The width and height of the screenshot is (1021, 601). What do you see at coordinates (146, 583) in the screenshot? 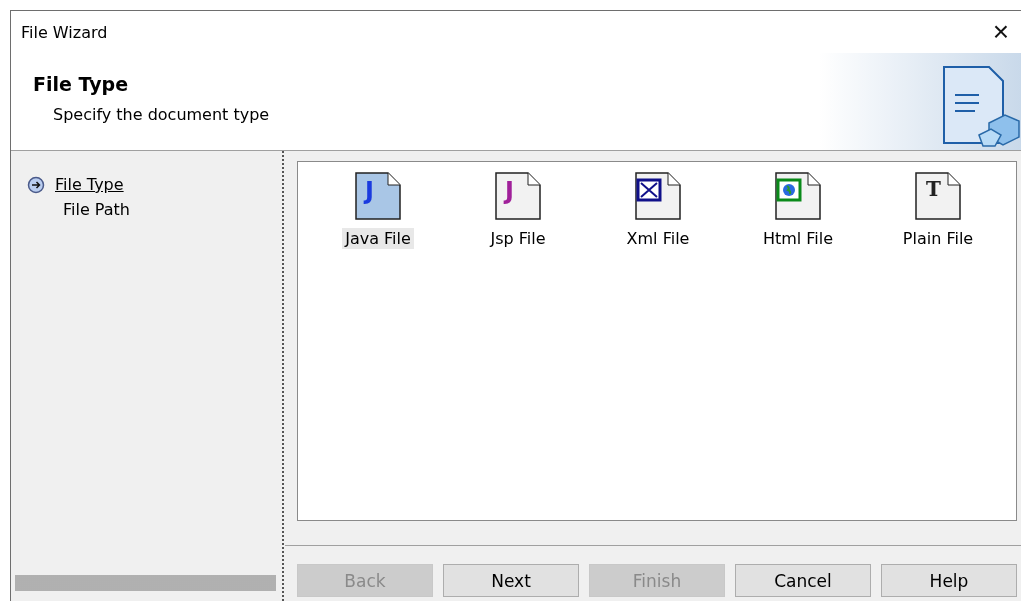
I see `resize-grip` at bounding box center [146, 583].